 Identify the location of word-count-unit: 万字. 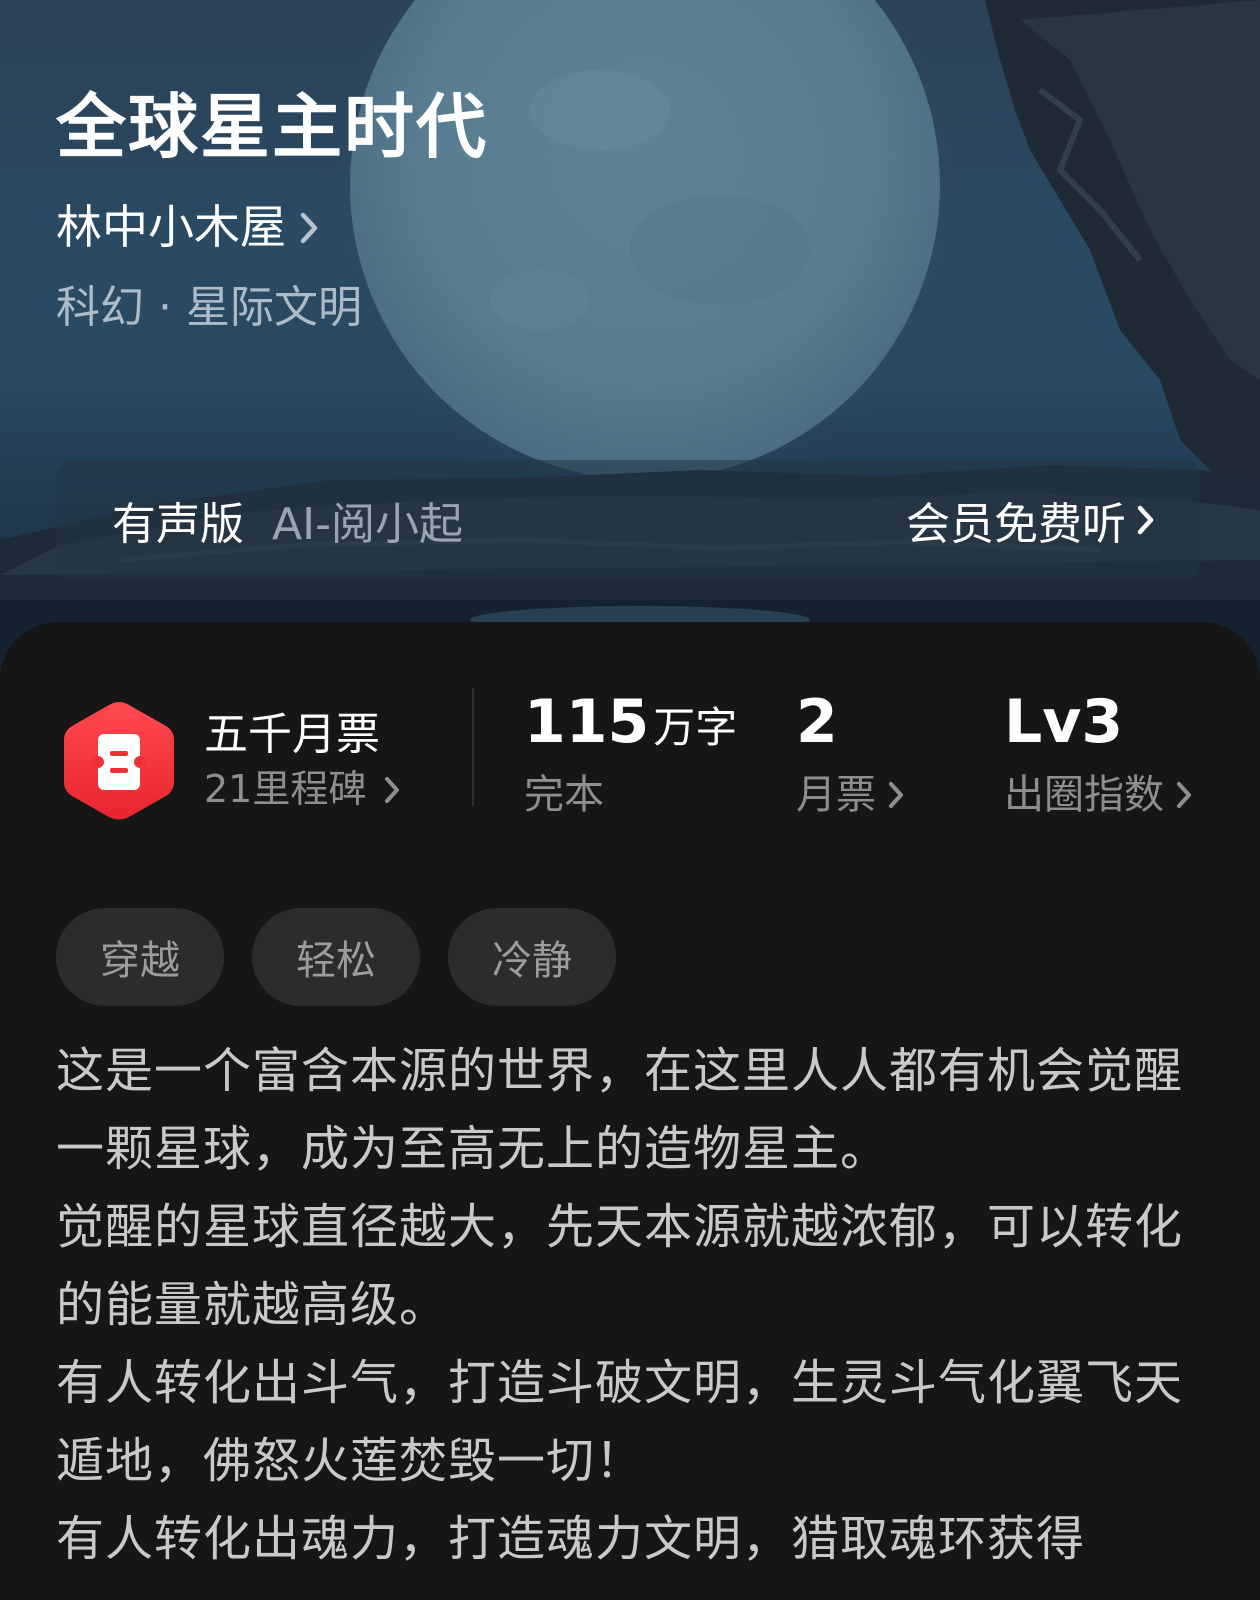
(695, 727).